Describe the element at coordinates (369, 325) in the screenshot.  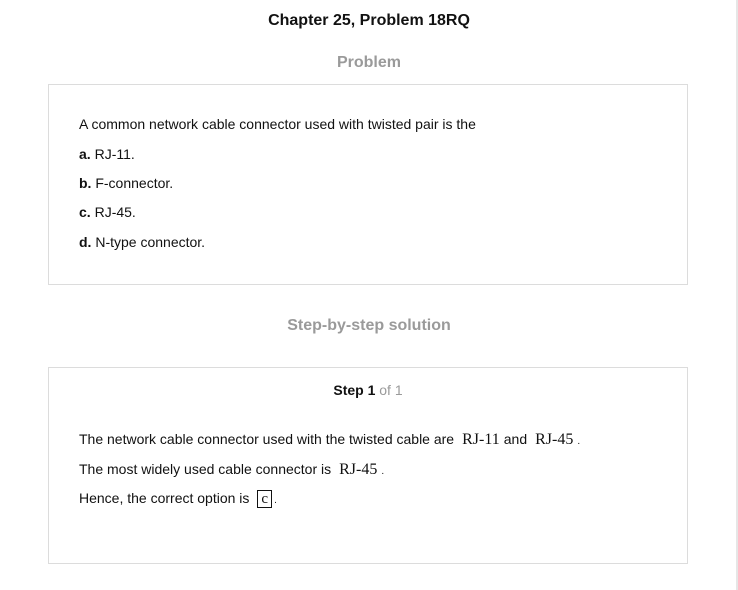
I see `solution-heading: Step-by-step solution` at that location.